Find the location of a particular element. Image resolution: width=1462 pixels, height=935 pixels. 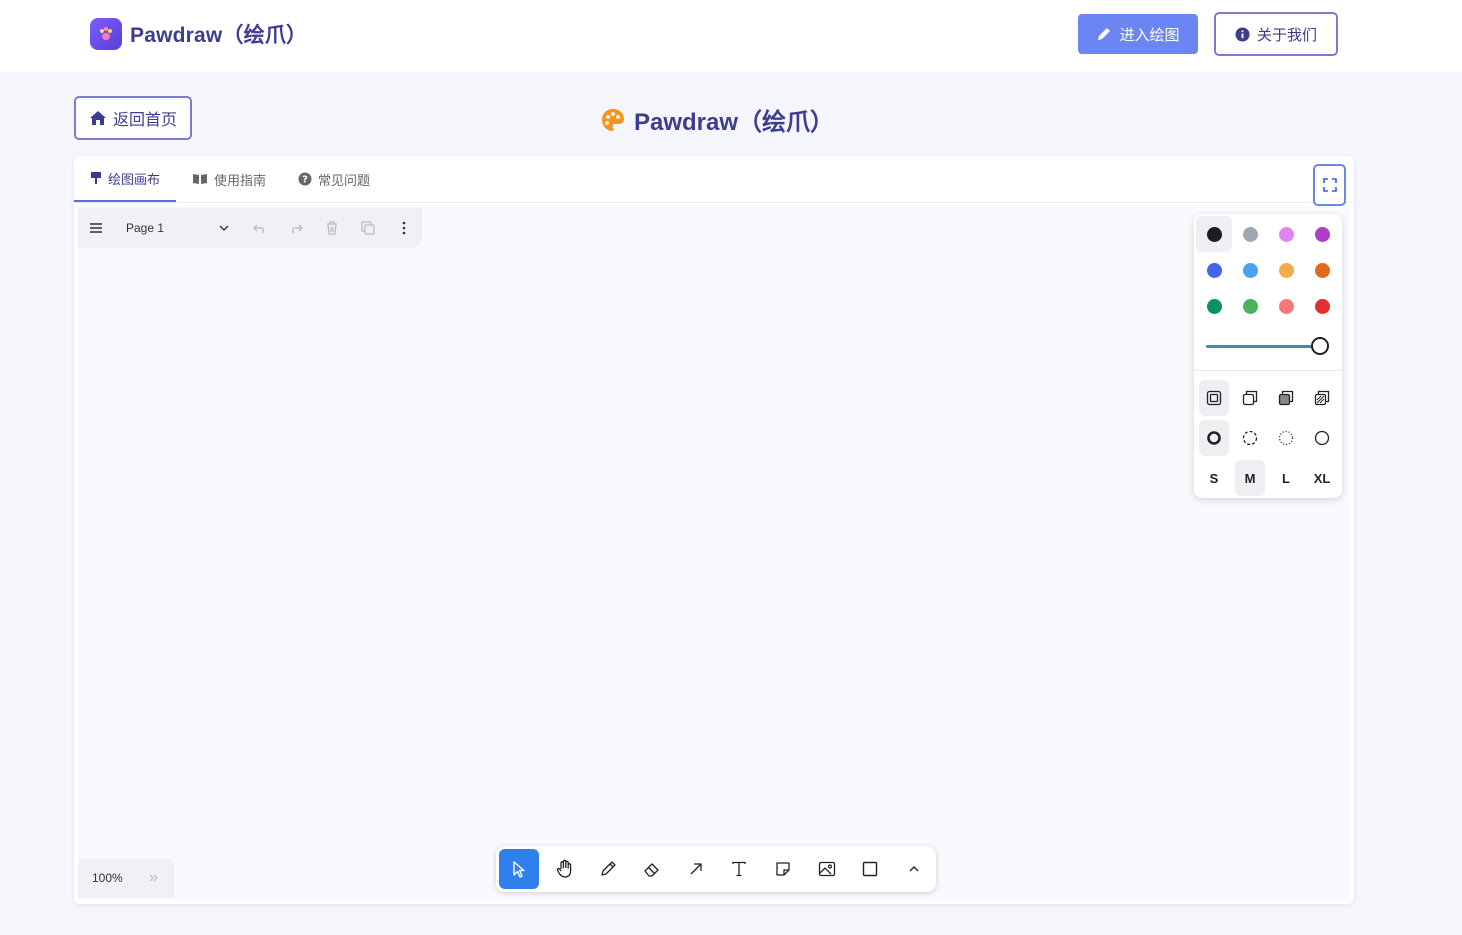

arrow-icon is located at coordinates (696, 869).